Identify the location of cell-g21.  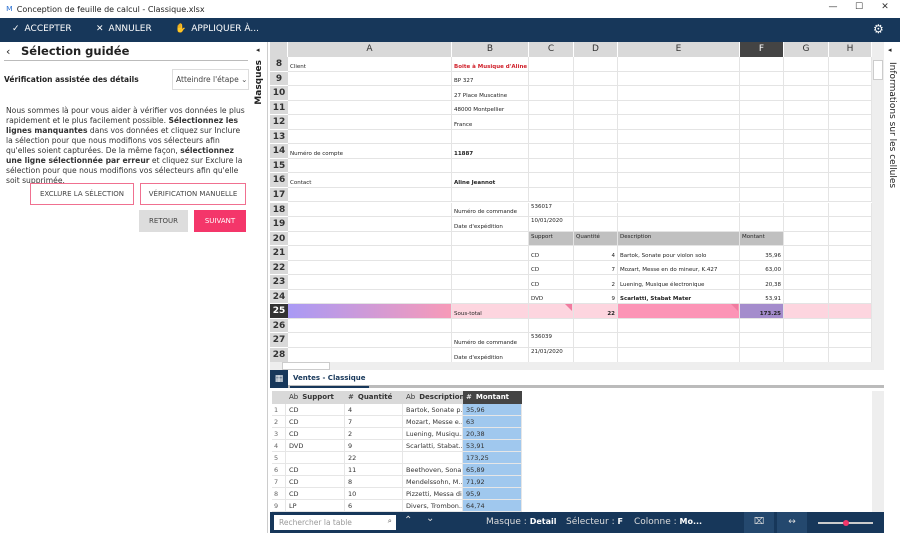
(806, 253).